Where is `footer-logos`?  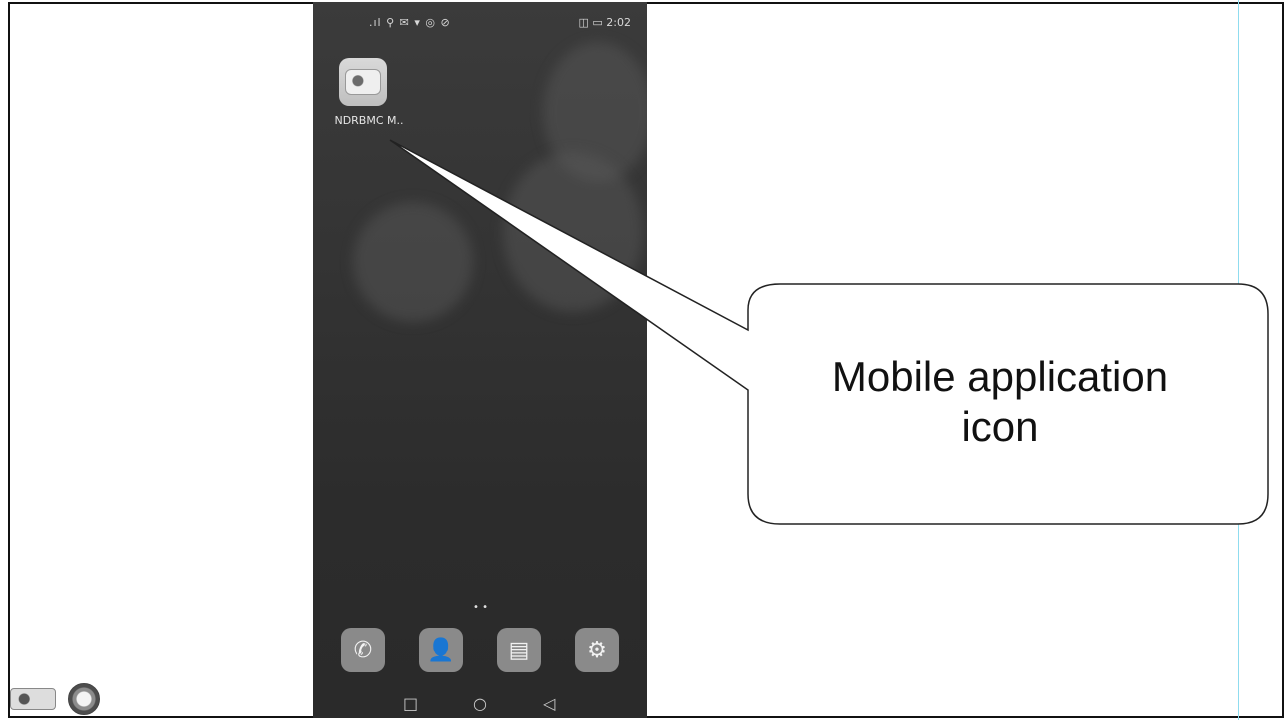
footer-logos is located at coordinates (55, 699).